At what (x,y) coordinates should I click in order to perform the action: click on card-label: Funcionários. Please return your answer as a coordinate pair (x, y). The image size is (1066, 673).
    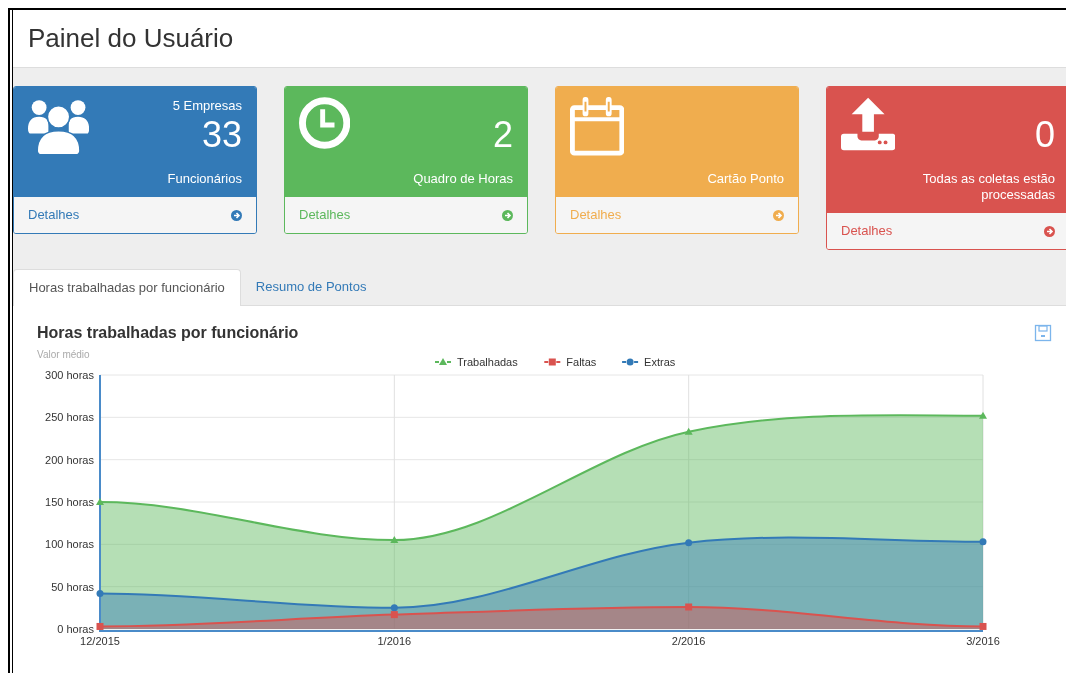
    Looking at the image, I should click on (204, 178).